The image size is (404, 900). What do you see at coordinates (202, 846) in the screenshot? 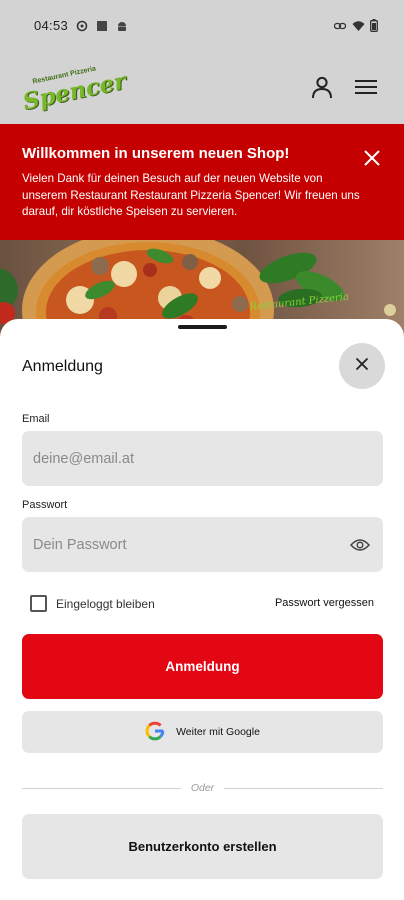
I see `create-account-button: Benutzerkonto erstellen` at bounding box center [202, 846].